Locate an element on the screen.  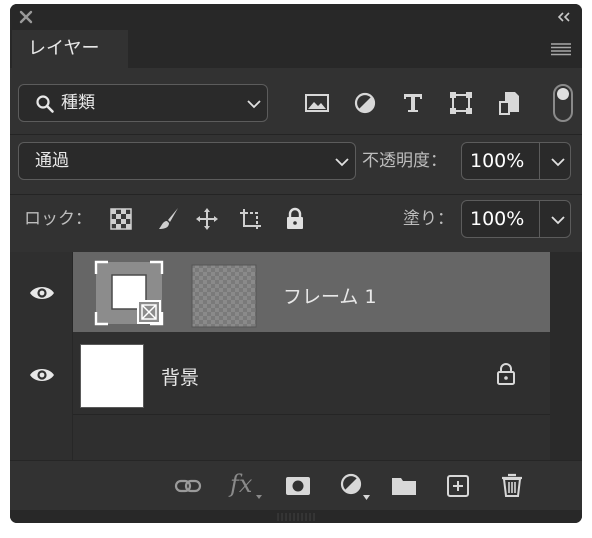
type-filter-icon is located at coordinates (413, 103).